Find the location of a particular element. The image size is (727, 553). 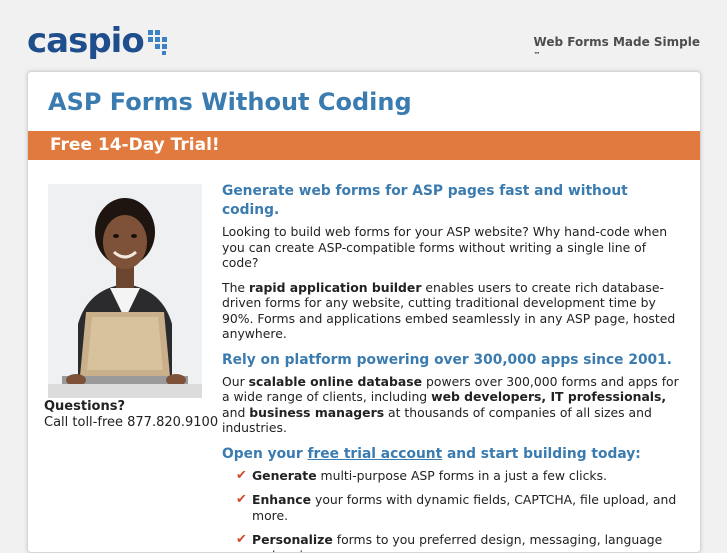

text: Our is located at coordinates (235, 381).